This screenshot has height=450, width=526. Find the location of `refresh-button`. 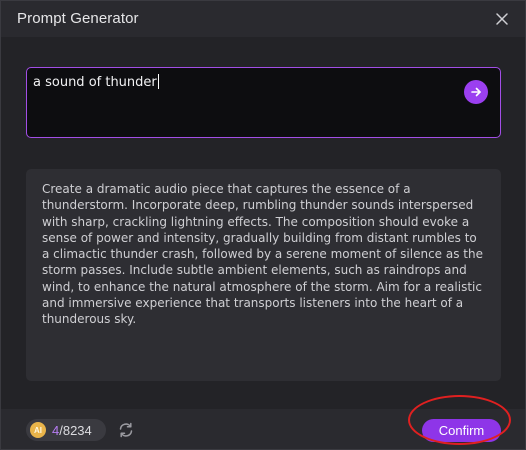

refresh-button is located at coordinates (126, 430).